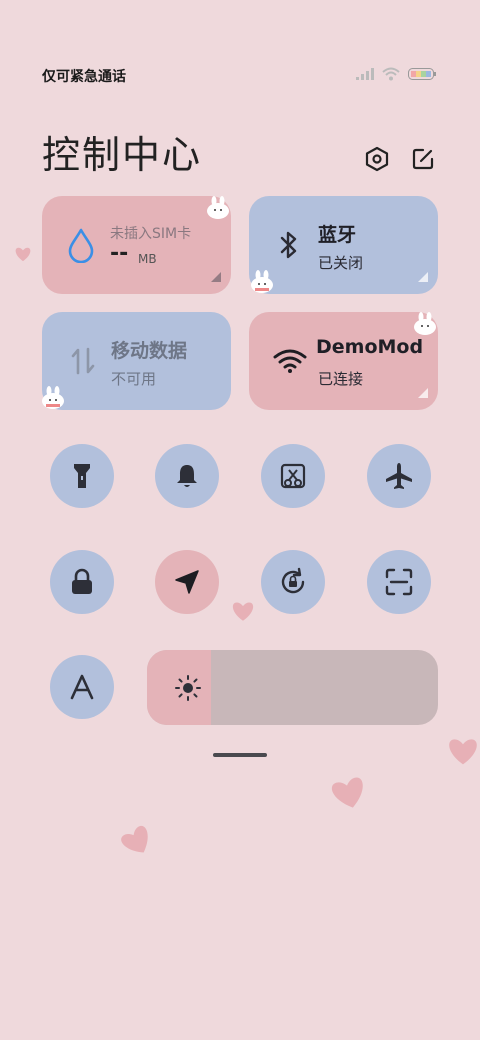 This screenshot has width=480, height=1040. Describe the element at coordinates (149, 351) in the screenshot. I see `mobile-data-label: 移动数据` at that location.